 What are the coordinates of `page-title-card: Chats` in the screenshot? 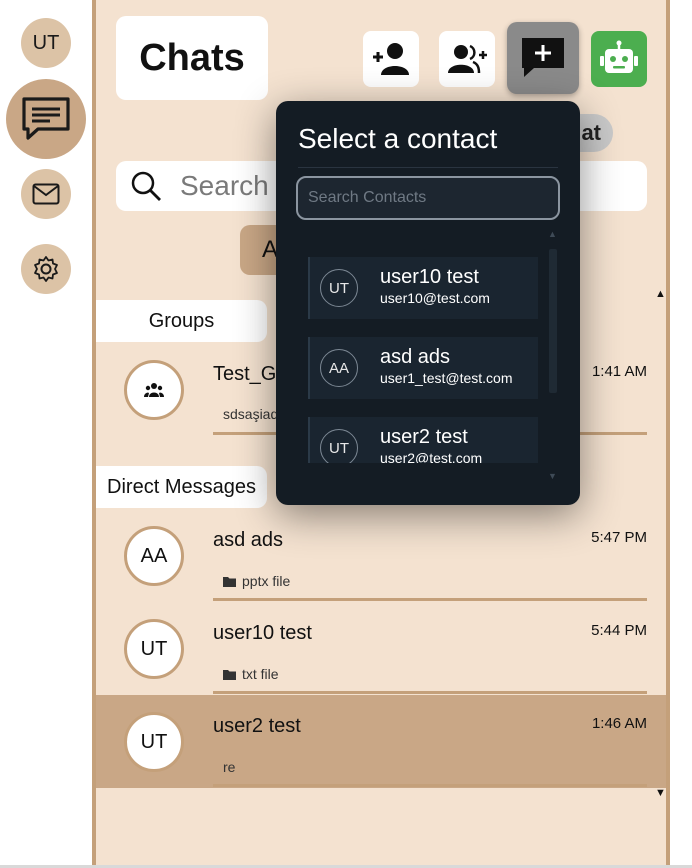 It's located at (192, 58).